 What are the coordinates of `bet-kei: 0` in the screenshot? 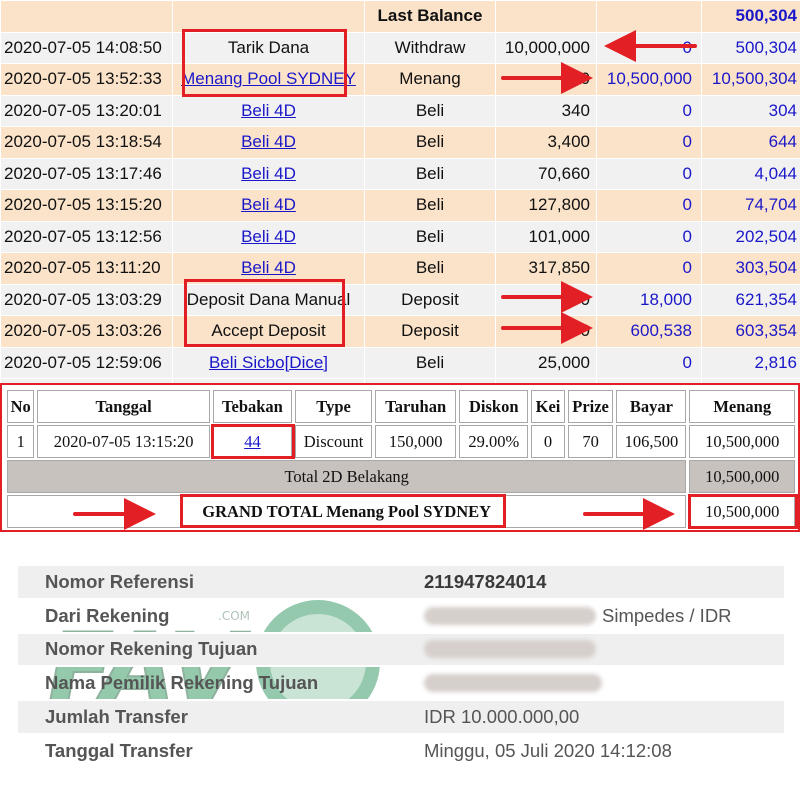 It's located at (548, 441).